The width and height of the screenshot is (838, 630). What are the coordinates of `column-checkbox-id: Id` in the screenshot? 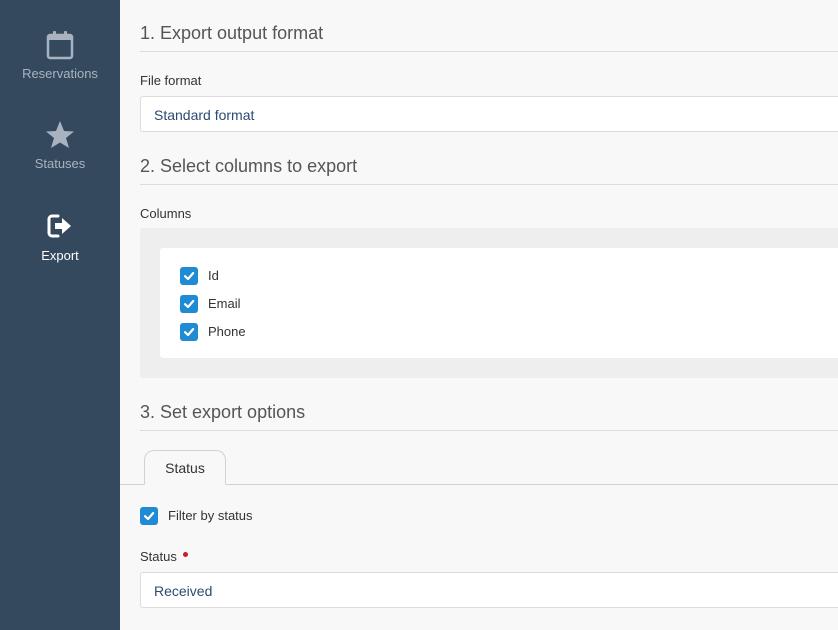 It's located at (199, 276).